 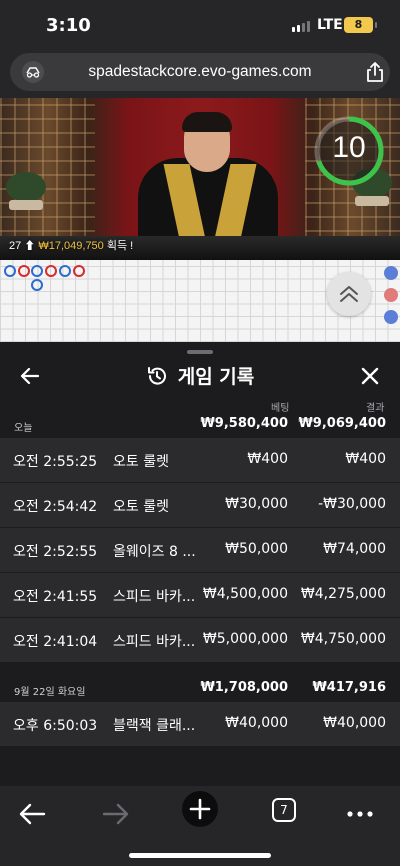 What do you see at coordinates (360, 814) in the screenshot?
I see `more-icon` at bounding box center [360, 814].